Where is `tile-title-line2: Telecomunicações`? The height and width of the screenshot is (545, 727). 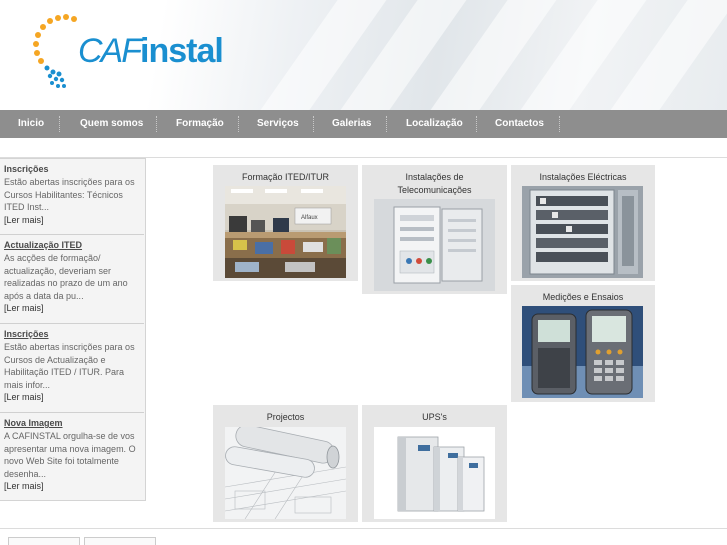 tile-title-line2: Telecomunicações is located at coordinates (434, 190).